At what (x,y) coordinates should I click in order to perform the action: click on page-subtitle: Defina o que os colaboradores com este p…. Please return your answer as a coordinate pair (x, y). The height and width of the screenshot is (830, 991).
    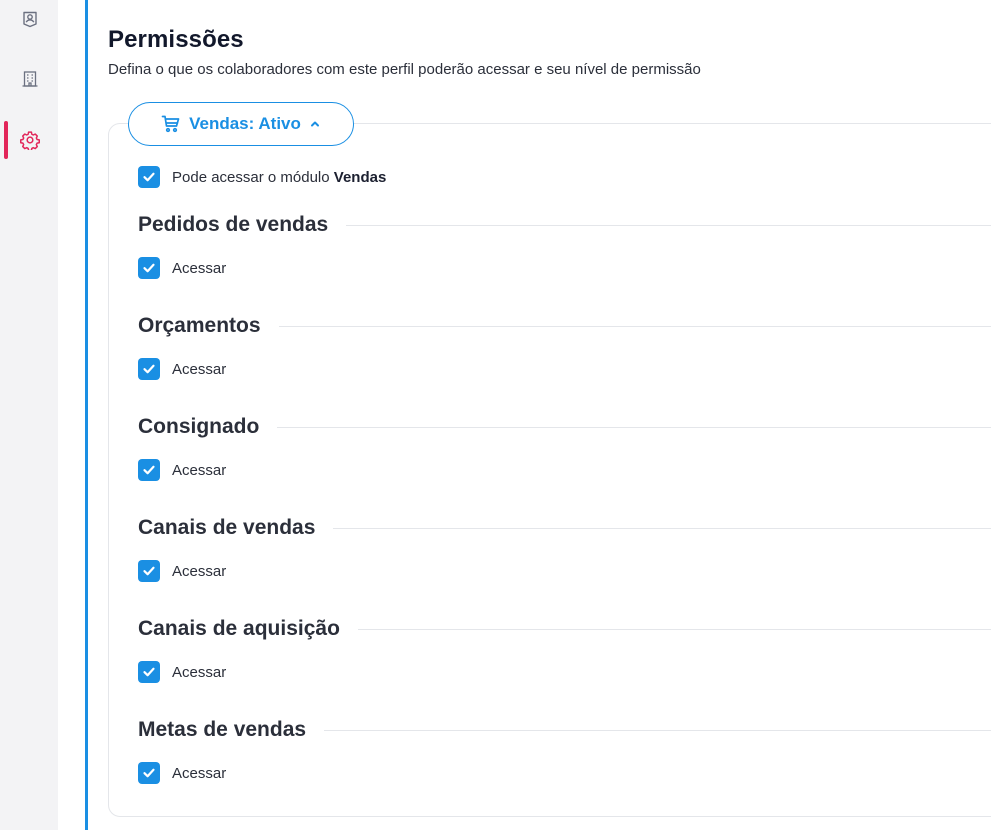
    Looking at the image, I should click on (404, 69).